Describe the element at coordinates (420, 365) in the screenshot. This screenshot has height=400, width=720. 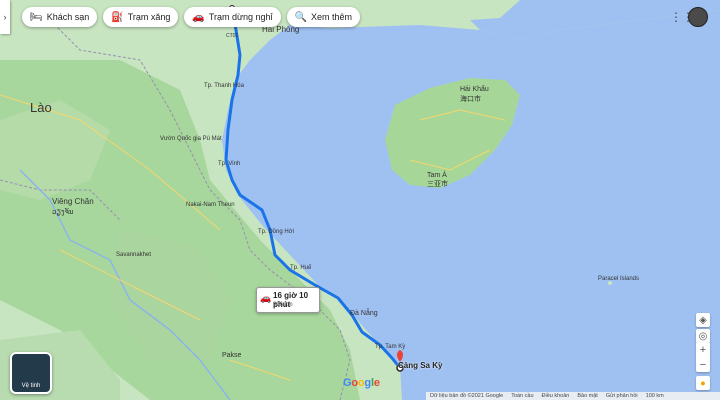
I see `destination-label: Cảng Sa Kỳ` at that location.